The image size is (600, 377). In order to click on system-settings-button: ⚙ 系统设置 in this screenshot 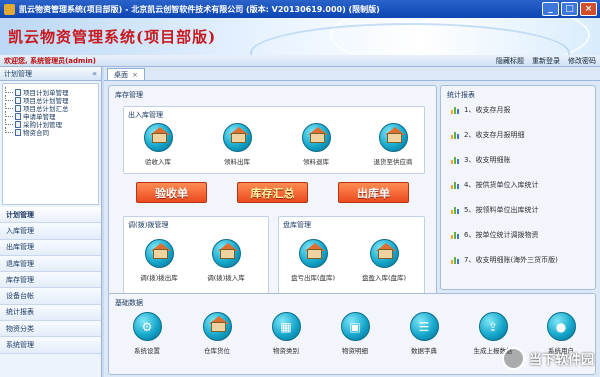, I will do `click(147, 333)`.